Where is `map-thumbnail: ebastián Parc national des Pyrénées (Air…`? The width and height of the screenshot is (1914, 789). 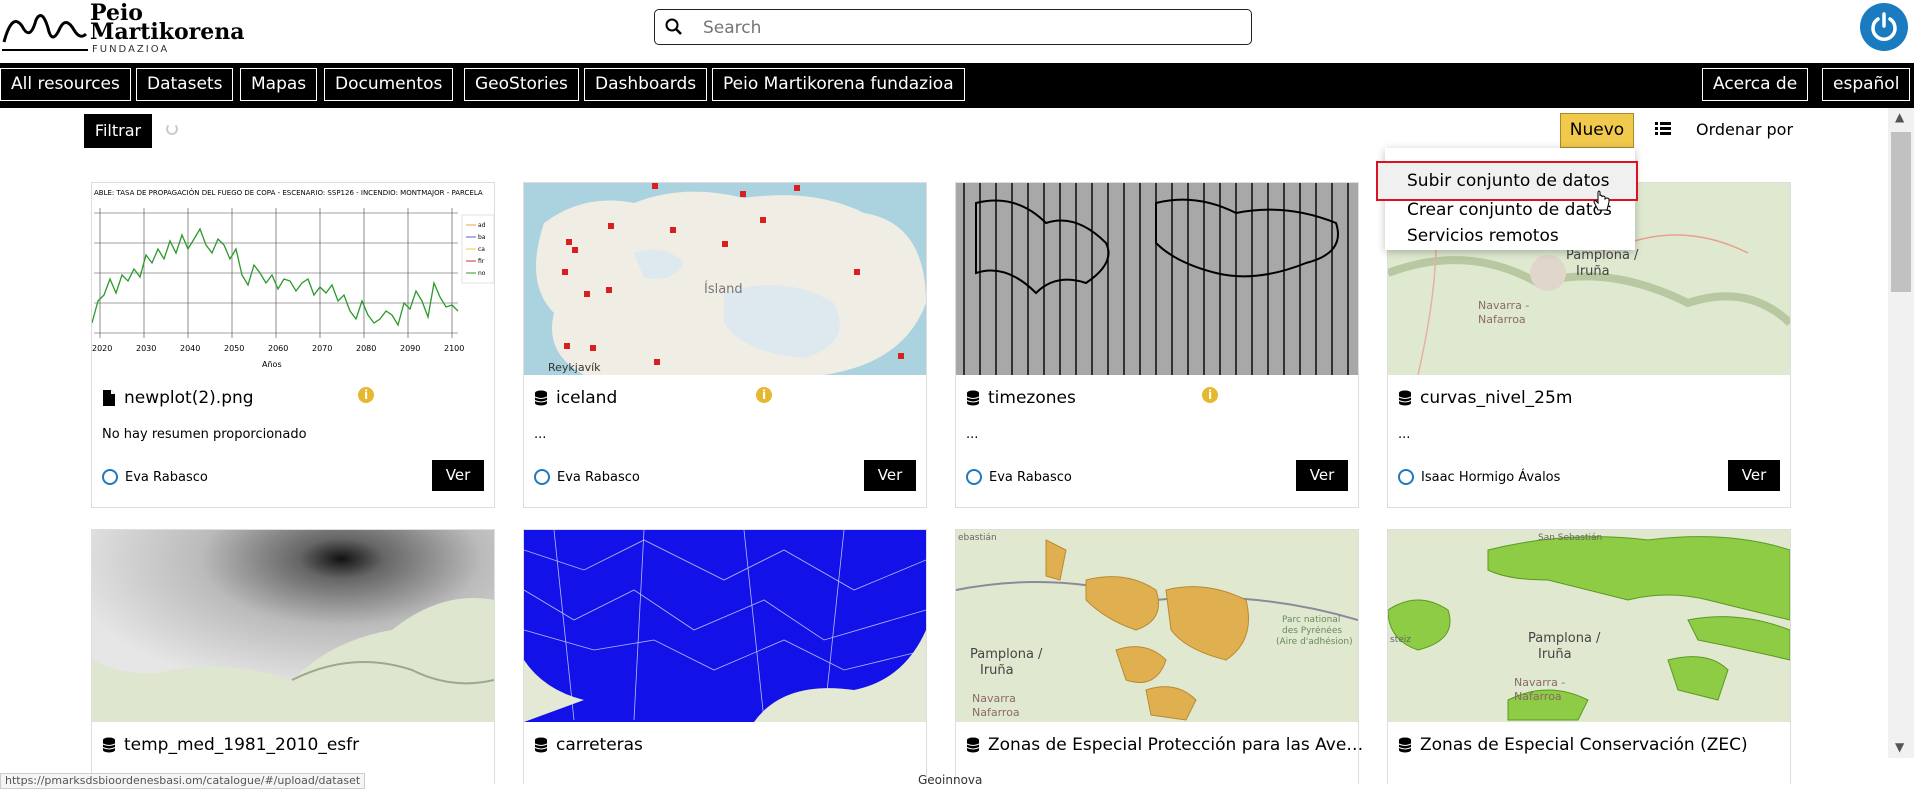 map-thumbnail: ebastián Parc national des Pyrénées (Air… is located at coordinates (1157, 626).